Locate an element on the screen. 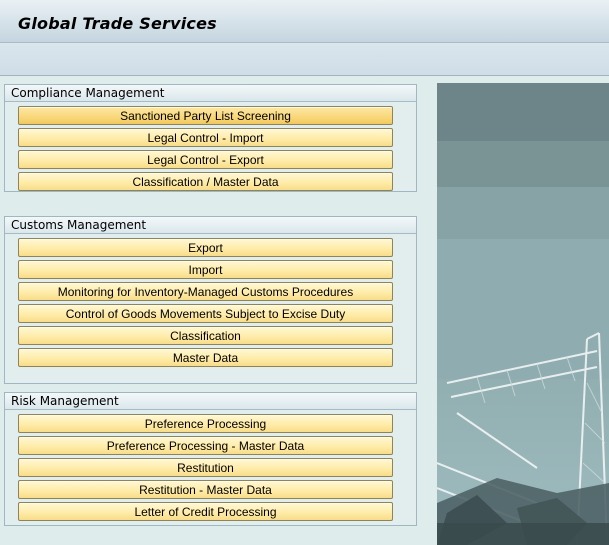  title-bar: Global Trade Services is located at coordinates (304, 21).